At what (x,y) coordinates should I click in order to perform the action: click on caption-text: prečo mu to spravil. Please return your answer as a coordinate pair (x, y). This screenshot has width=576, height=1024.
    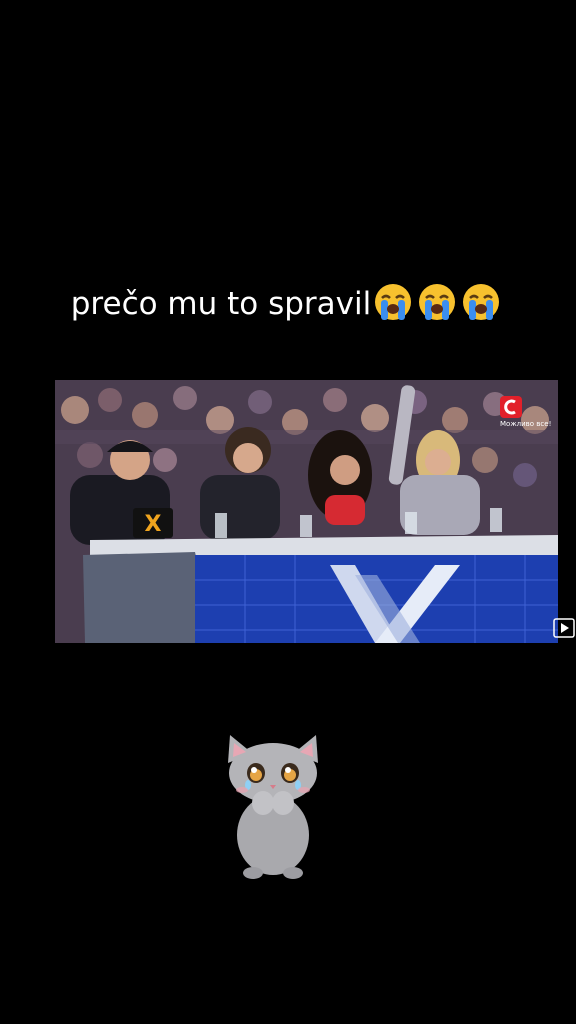
    Looking at the image, I should click on (221, 304).